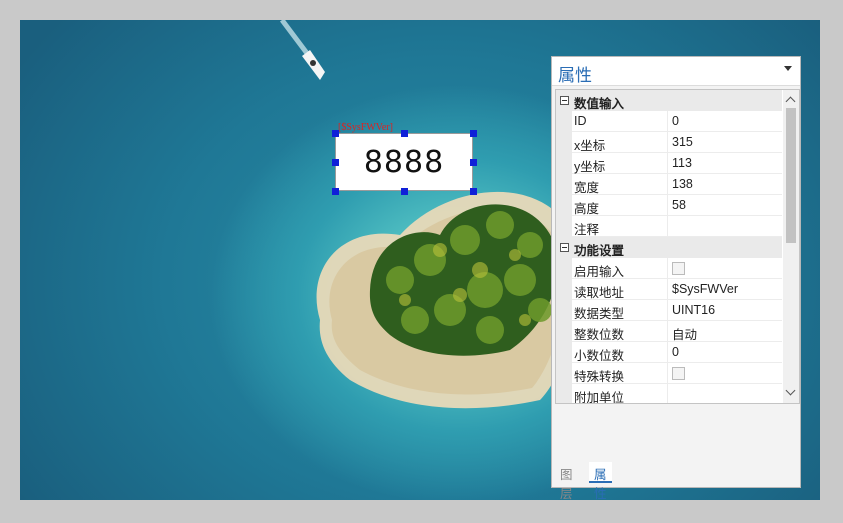 The height and width of the screenshot is (523, 843). What do you see at coordinates (599, 377) in the screenshot?
I see `property-name: 特殊转换` at bounding box center [599, 377].